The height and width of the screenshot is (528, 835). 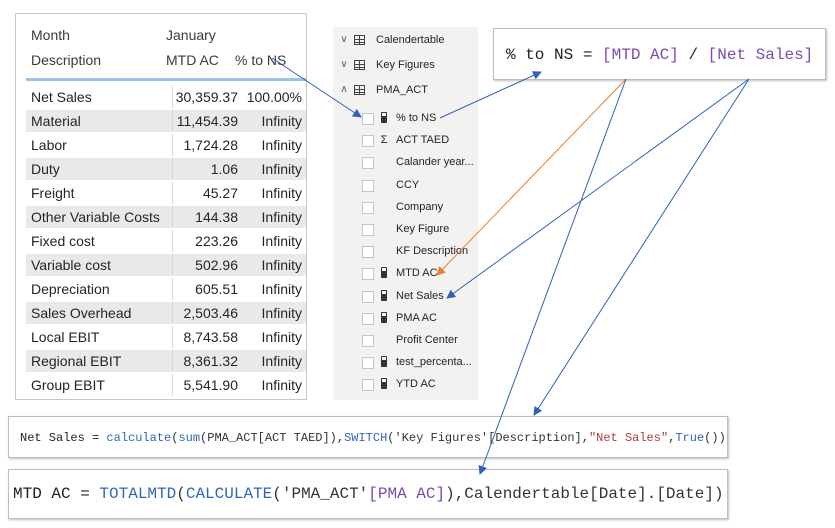 I want to click on table-row: Duty 1.06 Infinity, so click(x=166, y=170).